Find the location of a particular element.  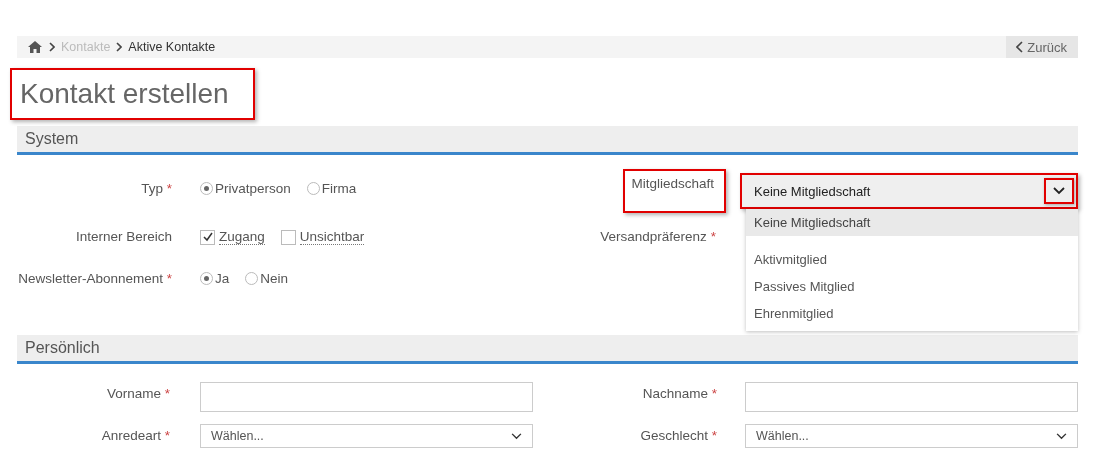

dropdown-option: Aktivmitglied is located at coordinates (912, 259).